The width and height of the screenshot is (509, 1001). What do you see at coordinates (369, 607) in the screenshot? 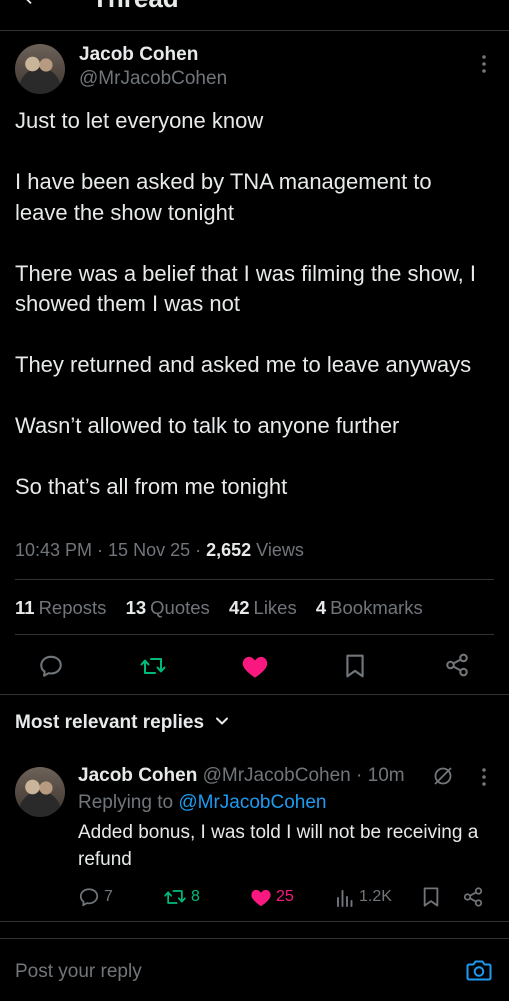
I see `bookmarks-stat: 4 Bookmarks` at bounding box center [369, 607].